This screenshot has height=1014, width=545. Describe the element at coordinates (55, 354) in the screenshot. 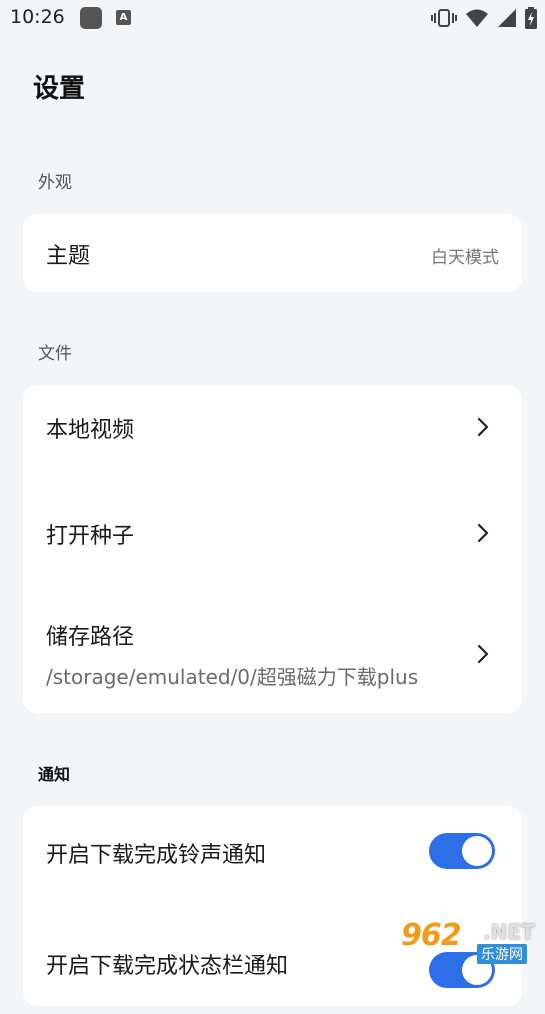

I see `section-label-files: 文件` at that location.